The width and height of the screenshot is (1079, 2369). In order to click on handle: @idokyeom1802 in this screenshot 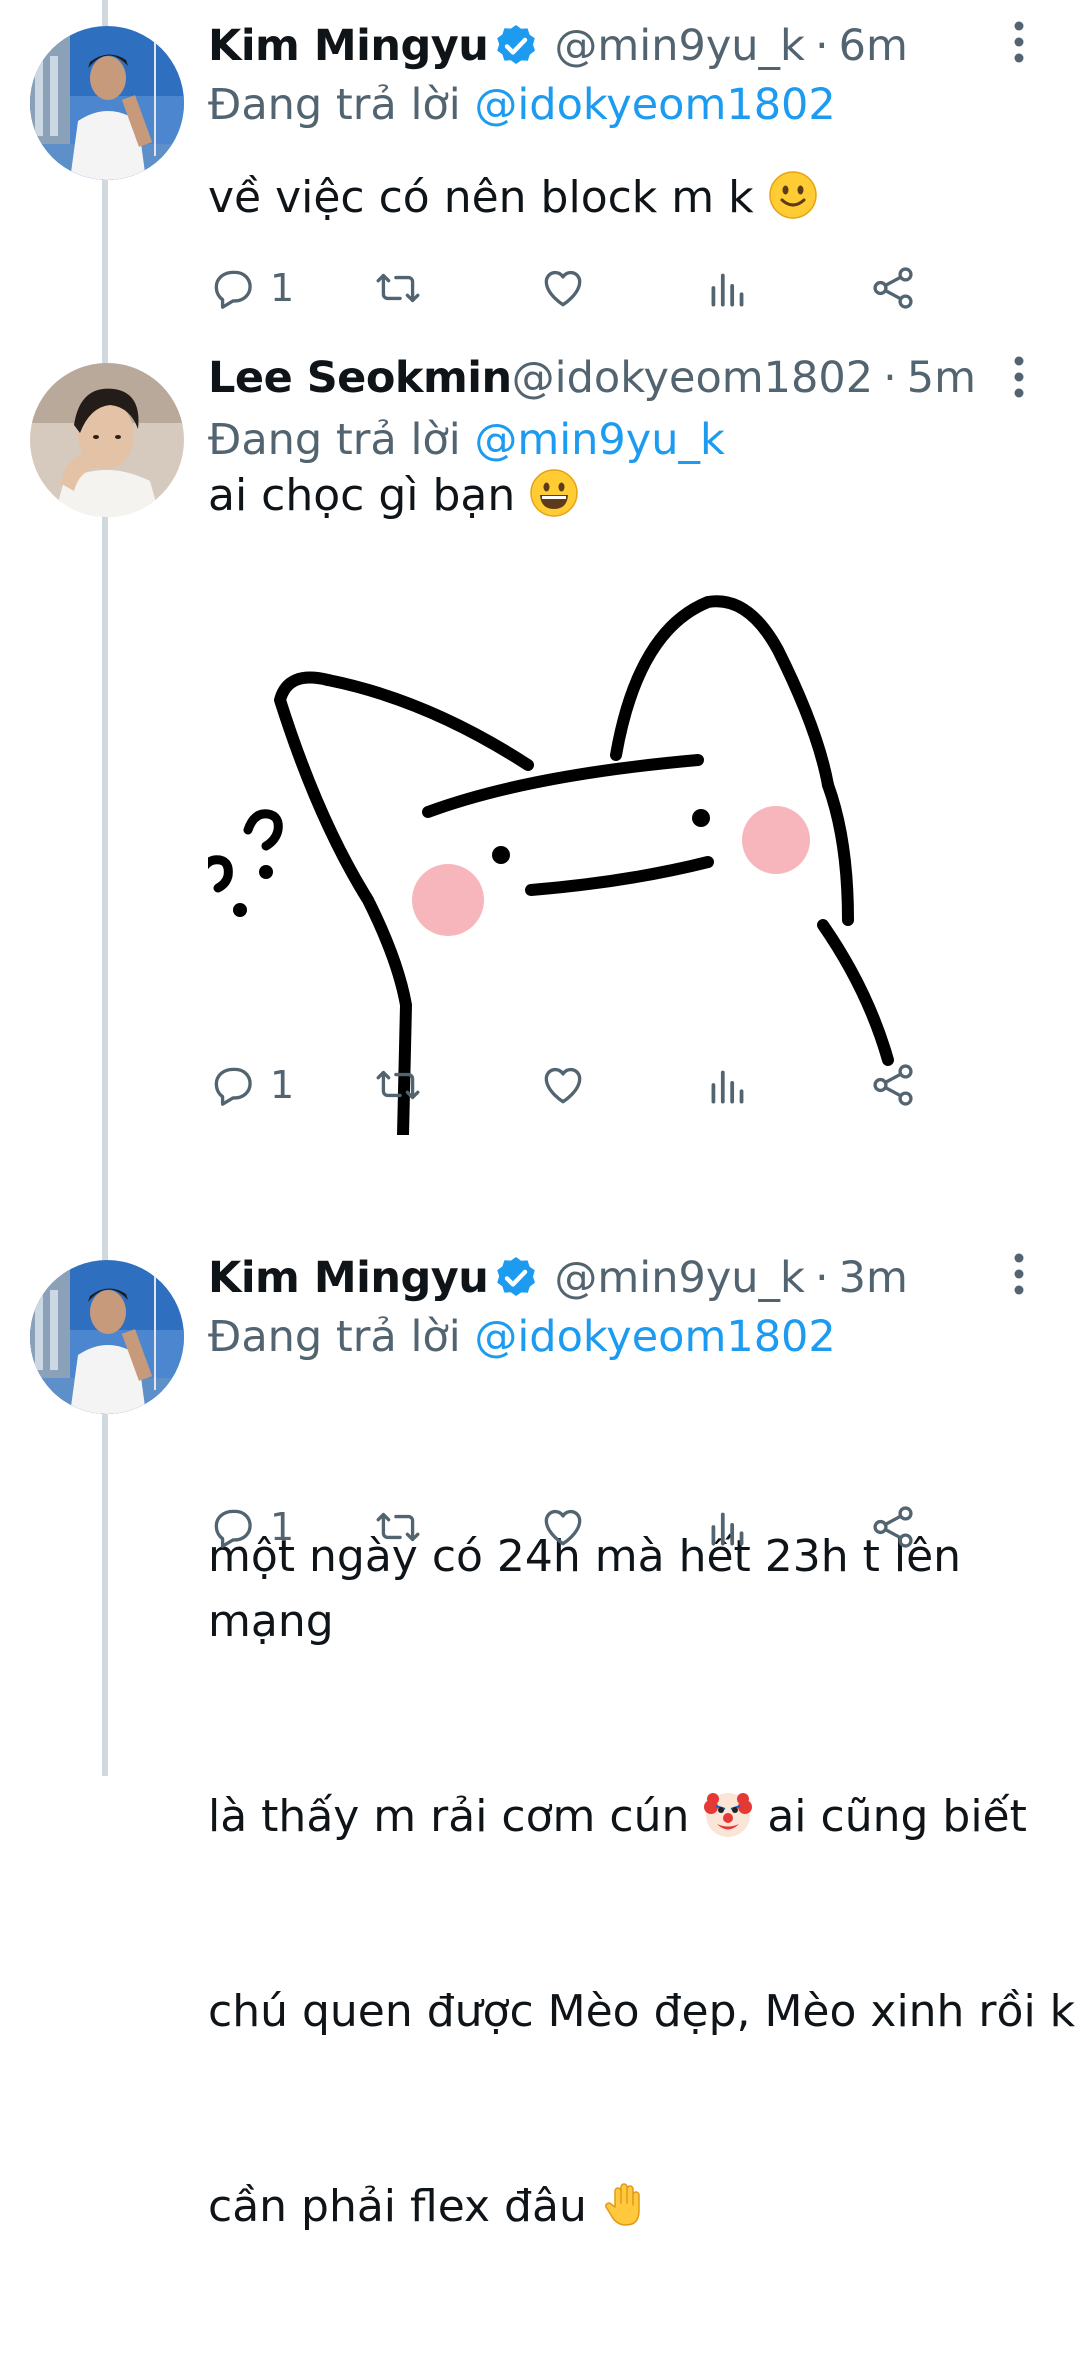, I will do `click(692, 378)`.